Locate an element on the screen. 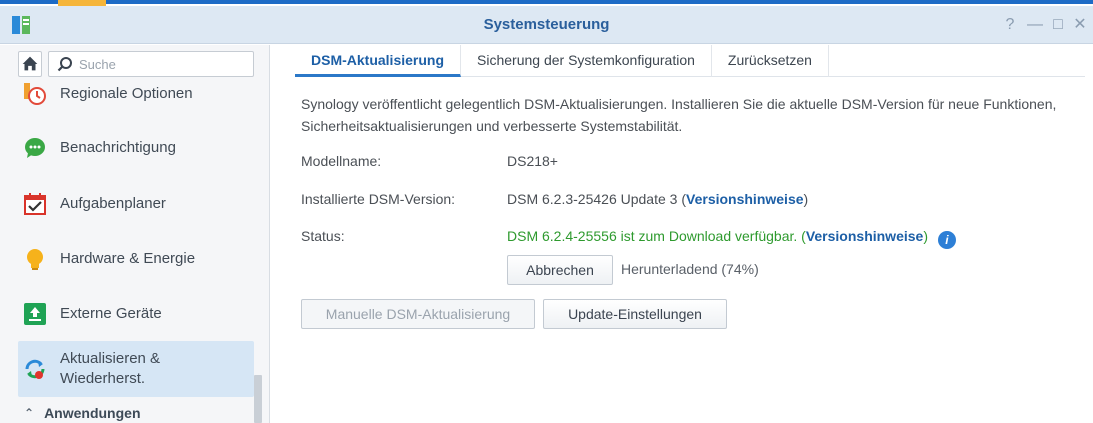 The width and height of the screenshot is (1093, 423). installed-version-label: Installierte DSM-Version: is located at coordinates (378, 199).